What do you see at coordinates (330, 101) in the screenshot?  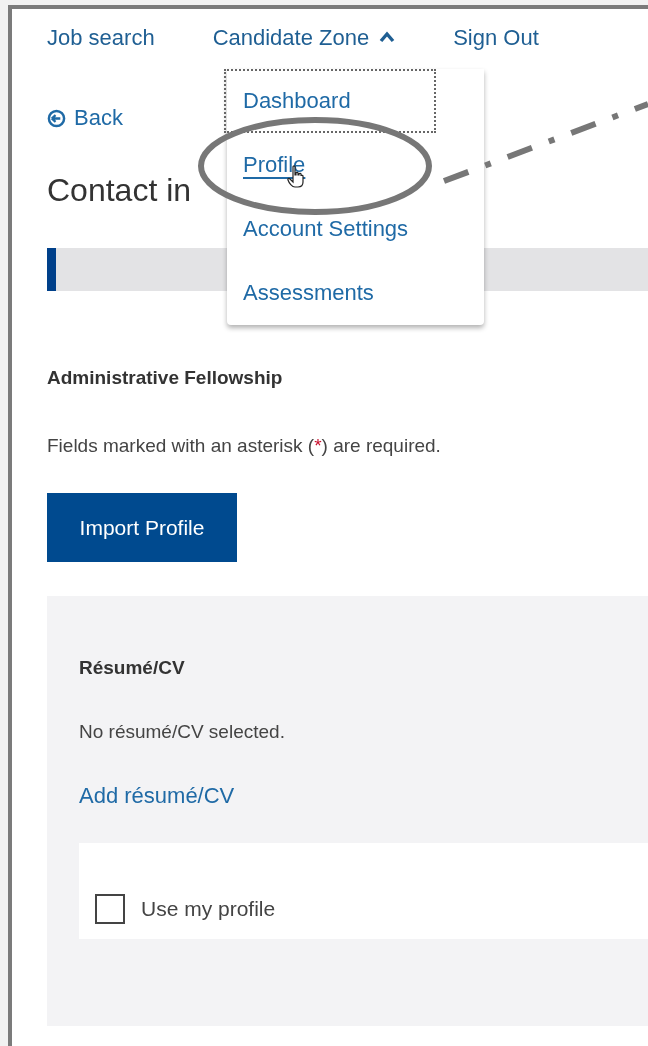 I see `menu-item: Dashboard` at bounding box center [330, 101].